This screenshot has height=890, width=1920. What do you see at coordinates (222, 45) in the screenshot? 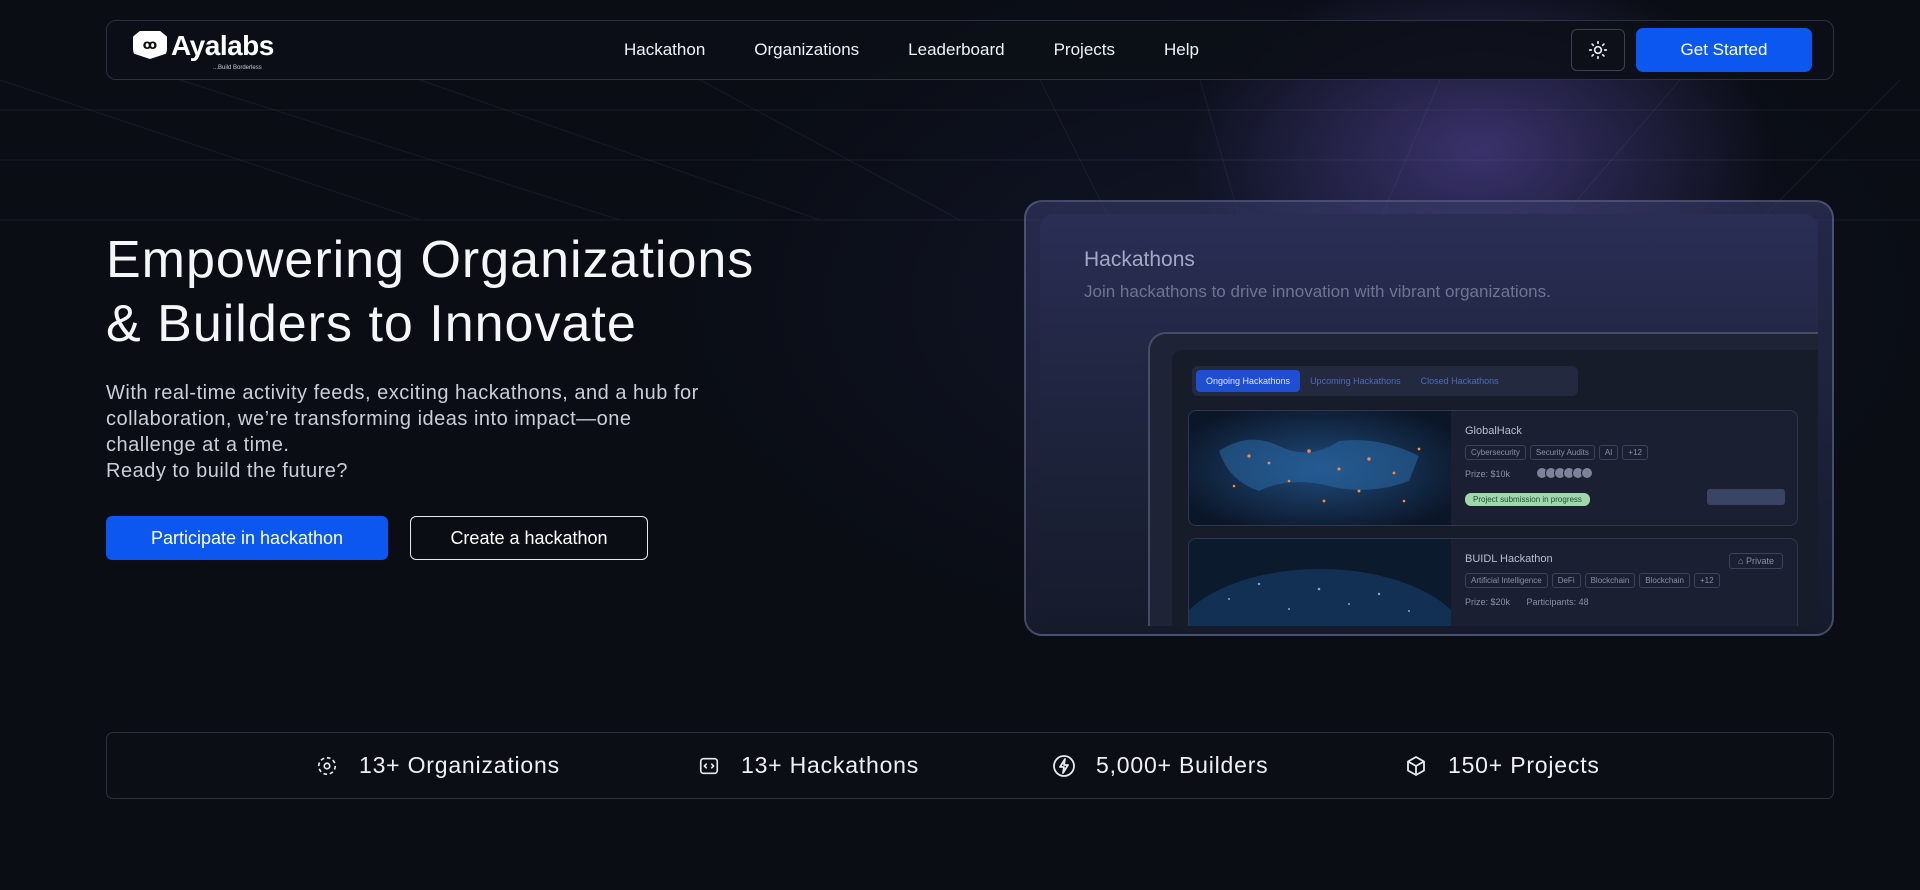
I see `brand-name: Ayalabs` at bounding box center [222, 45].